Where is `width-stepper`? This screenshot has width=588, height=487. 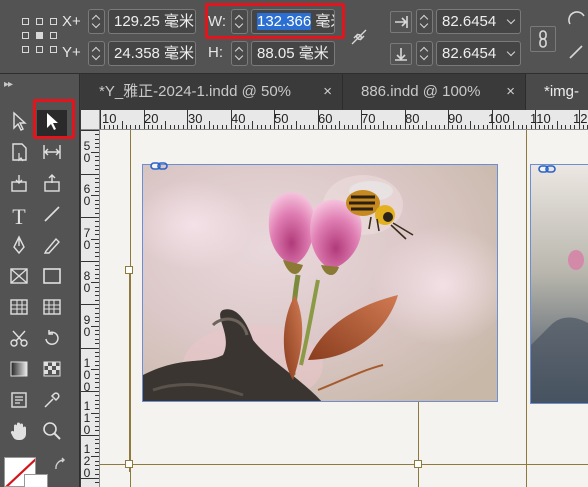
width-stepper is located at coordinates (239, 21).